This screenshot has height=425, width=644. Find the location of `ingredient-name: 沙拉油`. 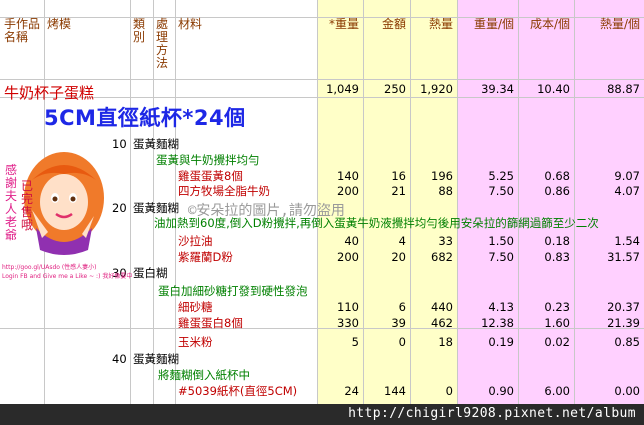

ingredient-name: 沙拉油 is located at coordinates (195, 241).